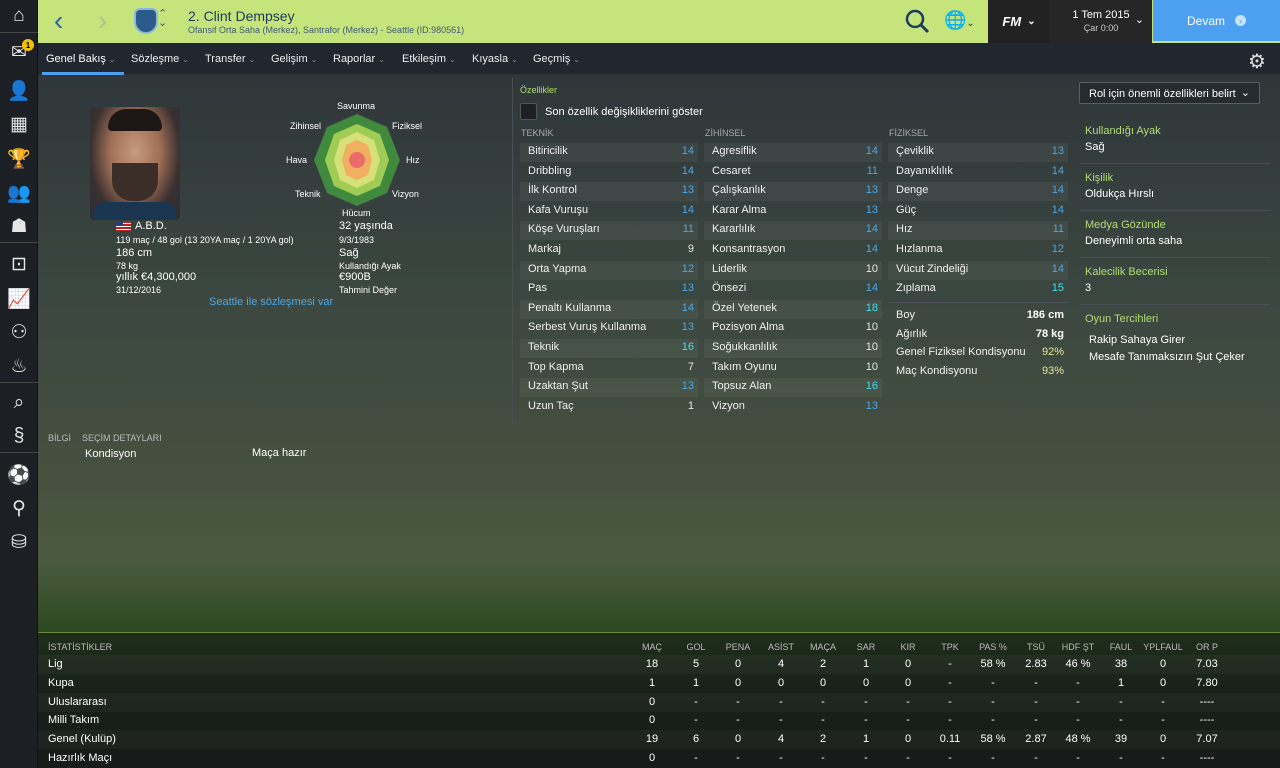 The height and width of the screenshot is (768, 1280). Describe the element at coordinates (978, 172) in the screenshot. I see `attribute-row: Dayanıklılık 14` at that location.